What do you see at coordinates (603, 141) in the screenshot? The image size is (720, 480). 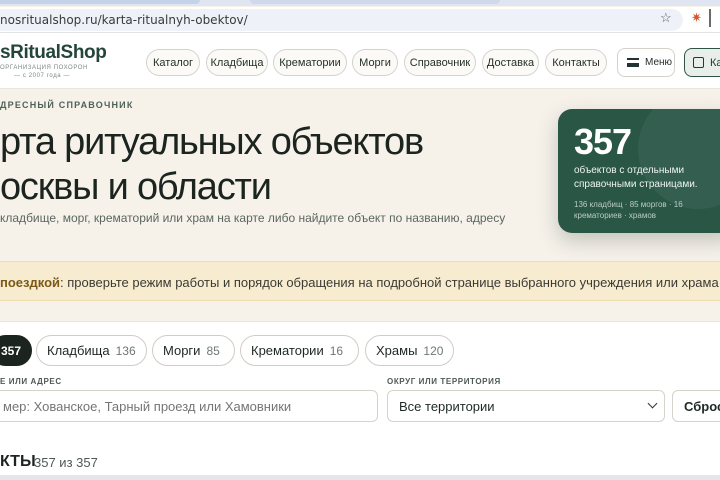 I see `total-objects-count: 357` at bounding box center [603, 141].